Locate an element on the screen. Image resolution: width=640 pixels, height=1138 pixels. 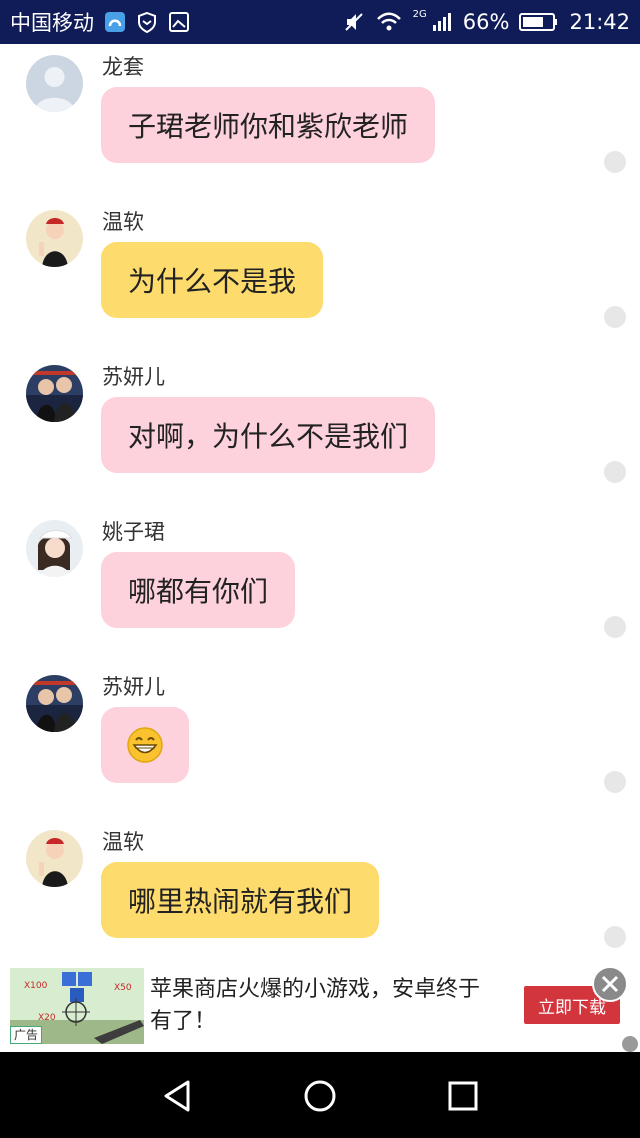
chat-message: 姚子珺 哪都有你们 is located at coordinates (320, 586).